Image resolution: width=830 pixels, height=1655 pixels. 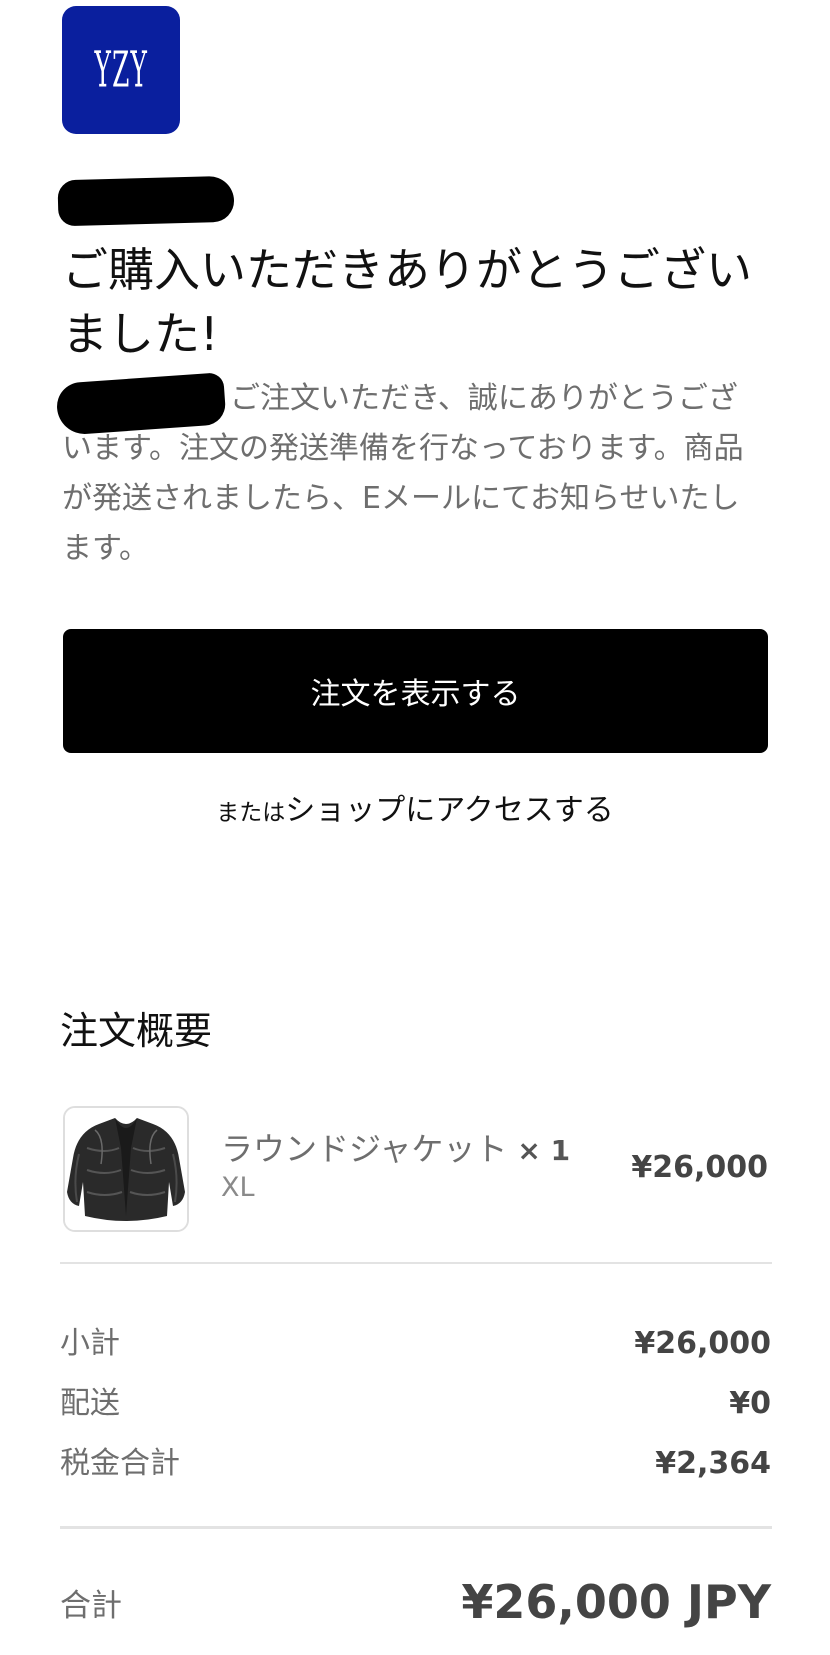 I want to click on product-name: ラウンドジャケット × 1, so click(x=395, y=1147).